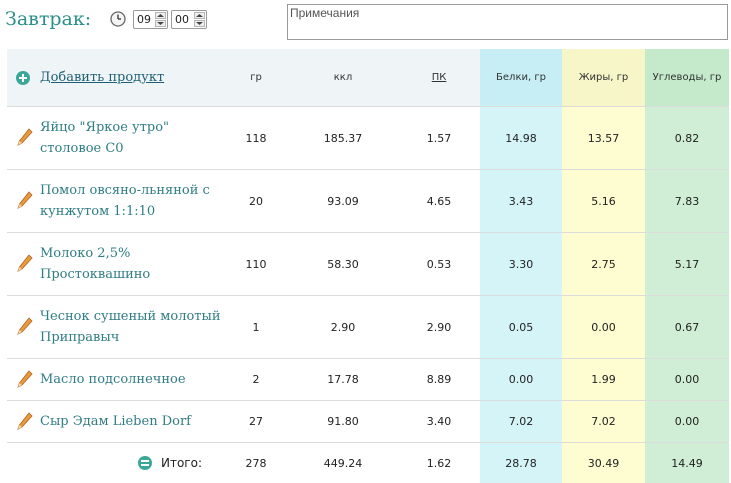 The height and width of the screenshot is (483, 731). What do you see at coordinates (521, 78) in the screenshot?
I see `header-protein: Белки, гр` at bounding box center [521, 78].